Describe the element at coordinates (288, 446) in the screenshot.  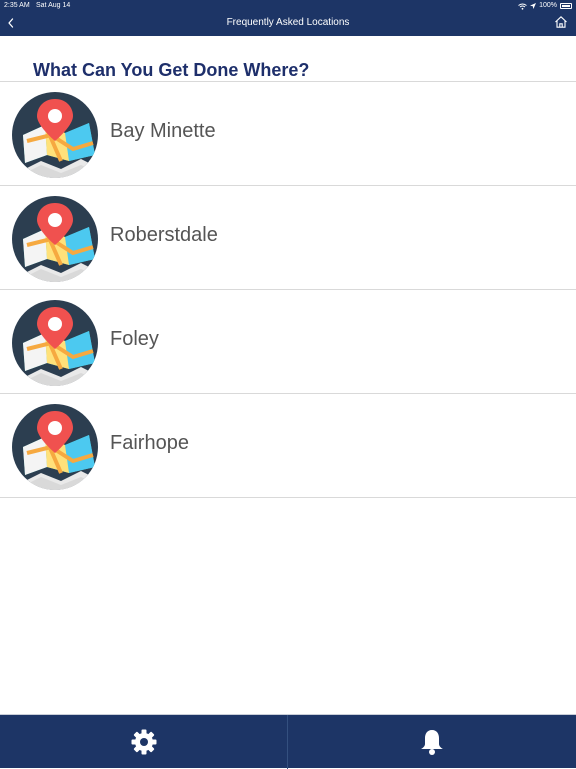
I see `list-item-fairhope: Fairhope` at that location.